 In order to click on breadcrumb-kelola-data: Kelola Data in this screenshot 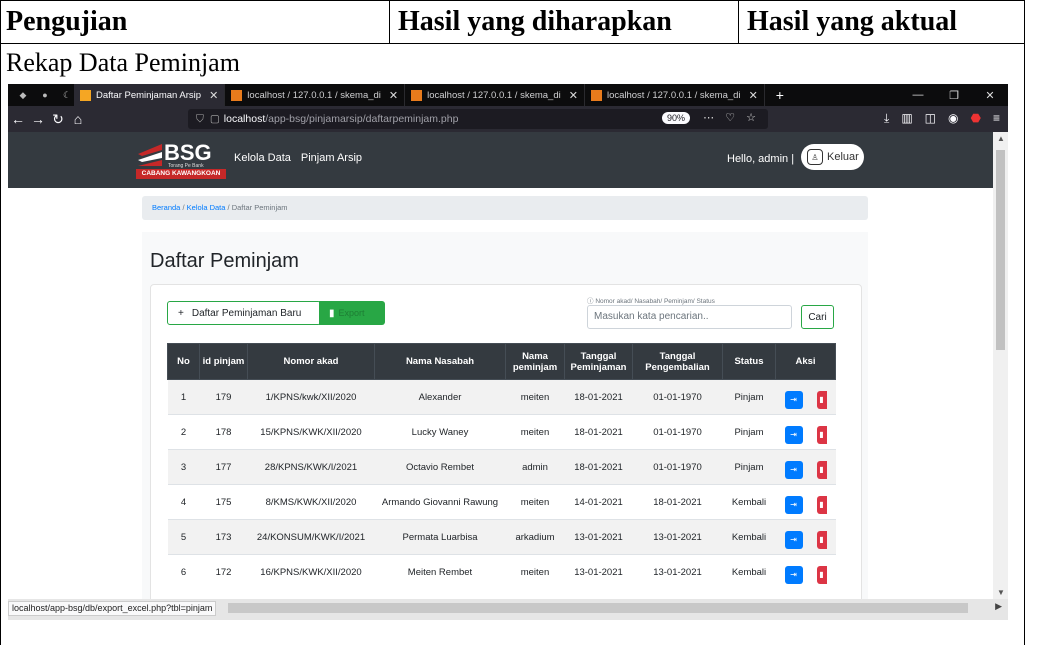, I will do `click(206, 207)`.